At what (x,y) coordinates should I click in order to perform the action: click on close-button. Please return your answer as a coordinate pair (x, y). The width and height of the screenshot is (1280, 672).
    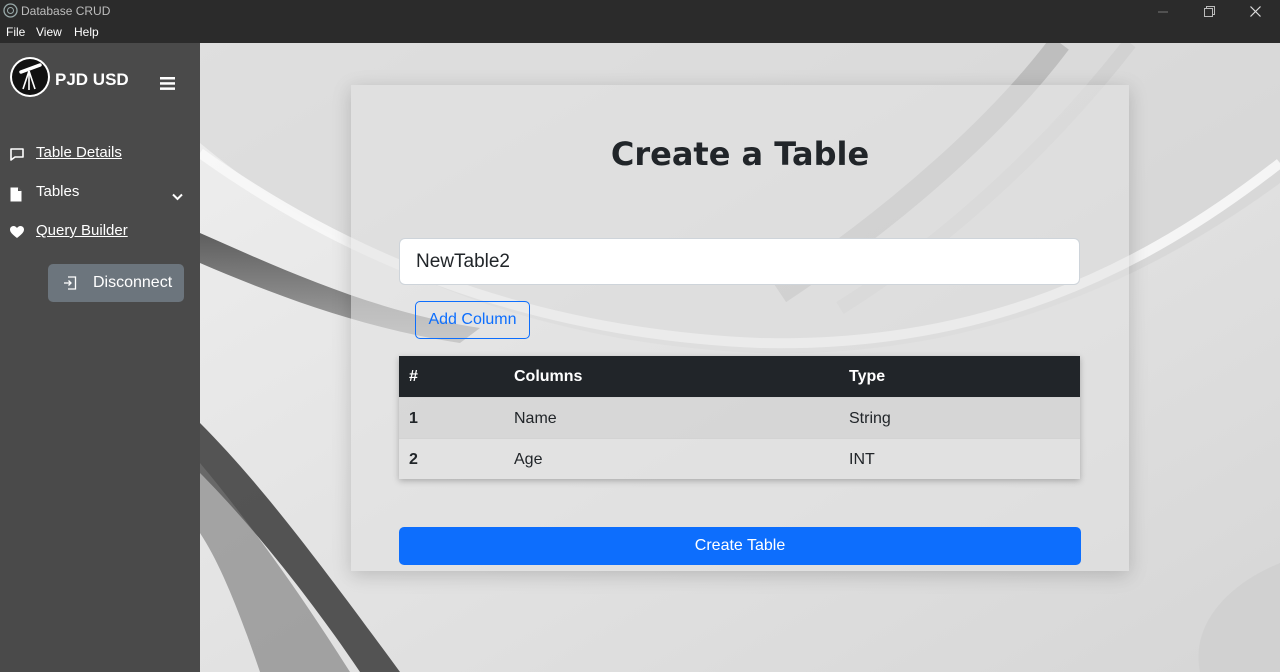
    Looking at the image, I should click on (1255, 11).